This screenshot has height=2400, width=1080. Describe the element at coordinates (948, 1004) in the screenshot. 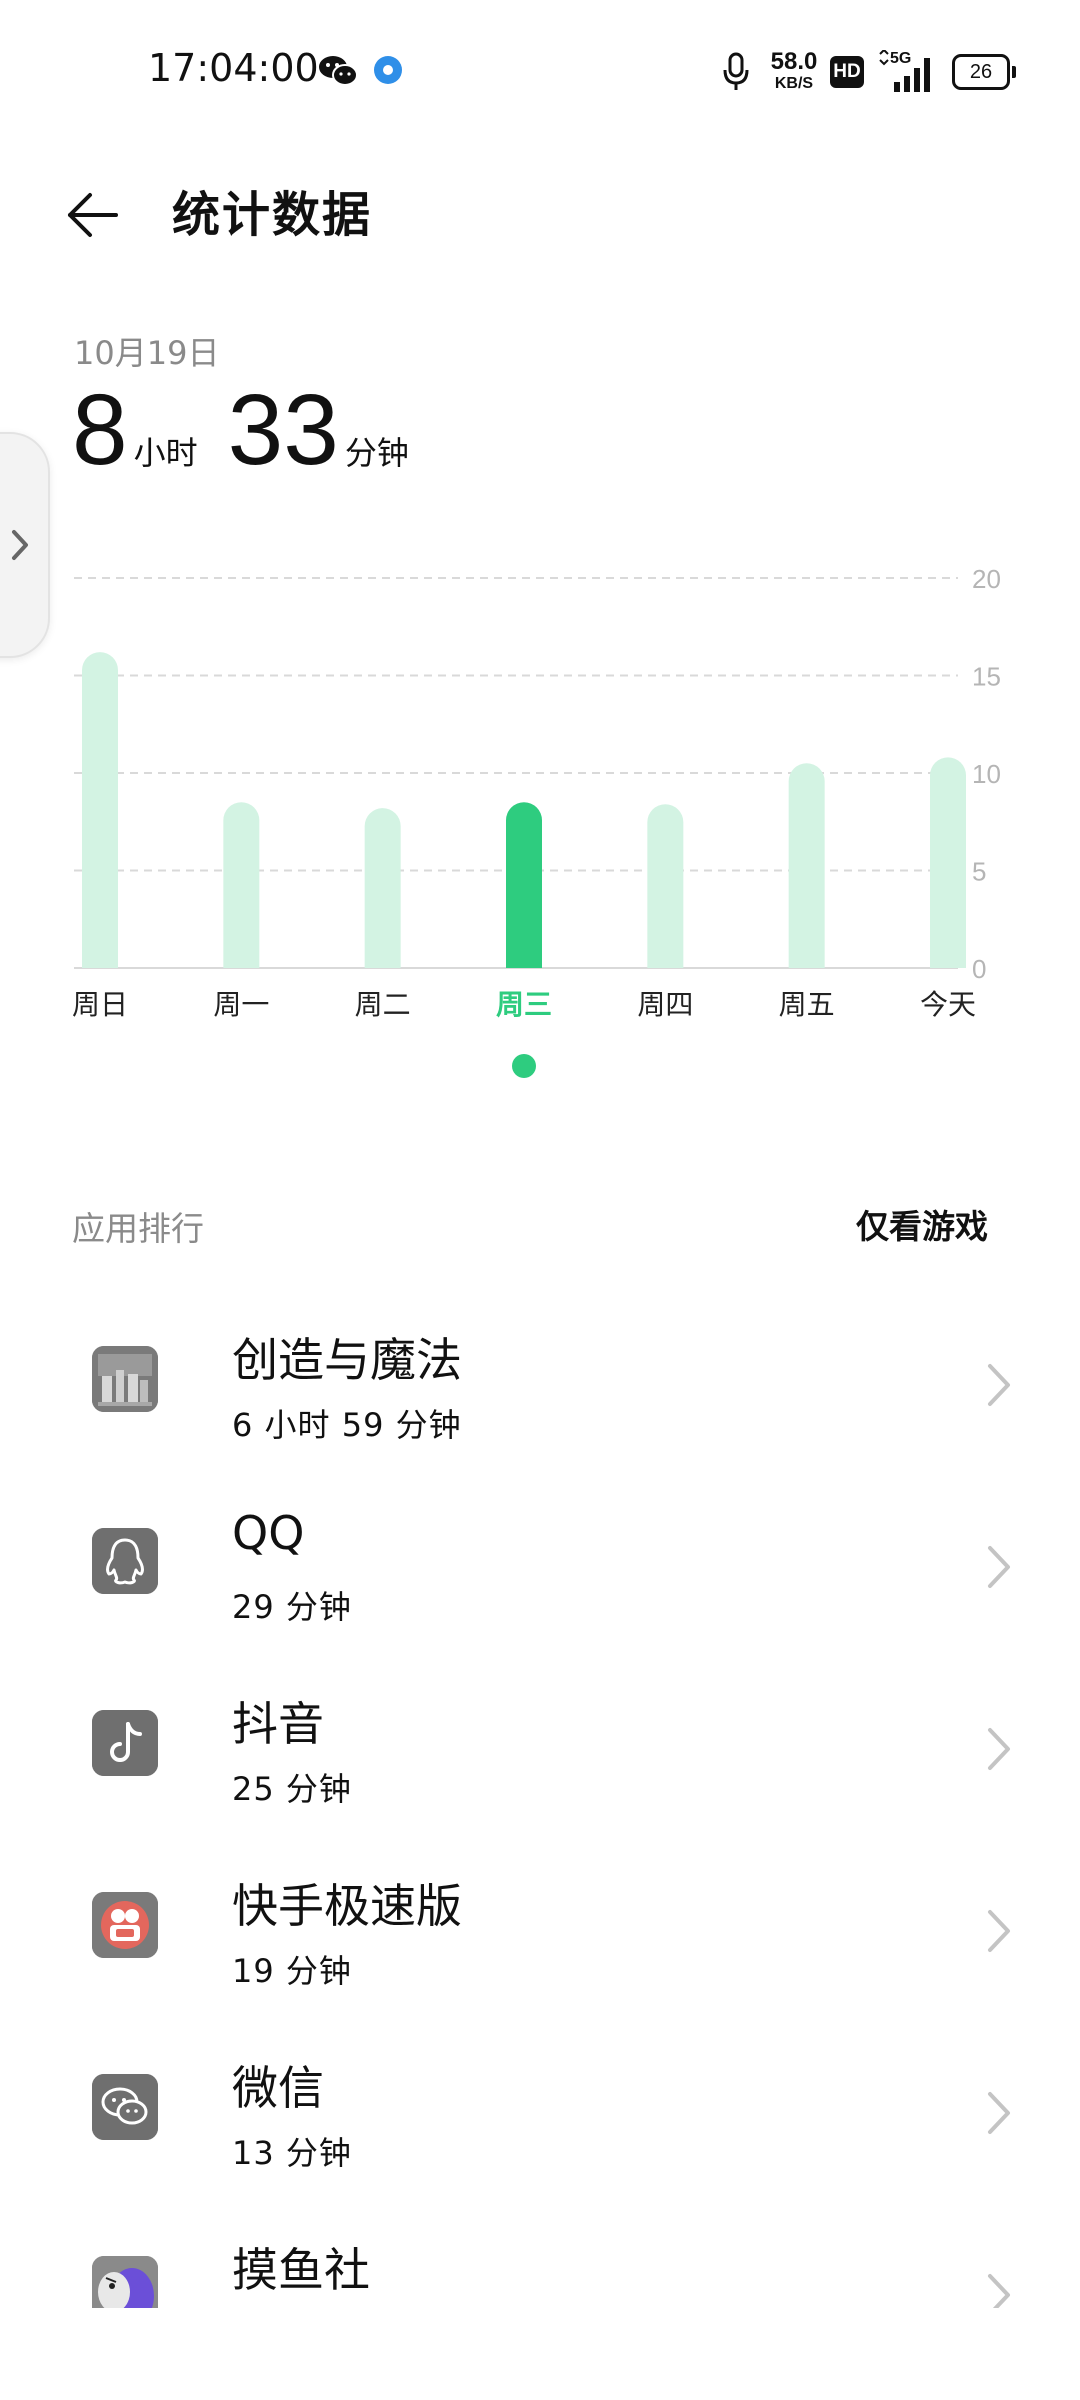

I see `x-tick-label: 今天` at that location.